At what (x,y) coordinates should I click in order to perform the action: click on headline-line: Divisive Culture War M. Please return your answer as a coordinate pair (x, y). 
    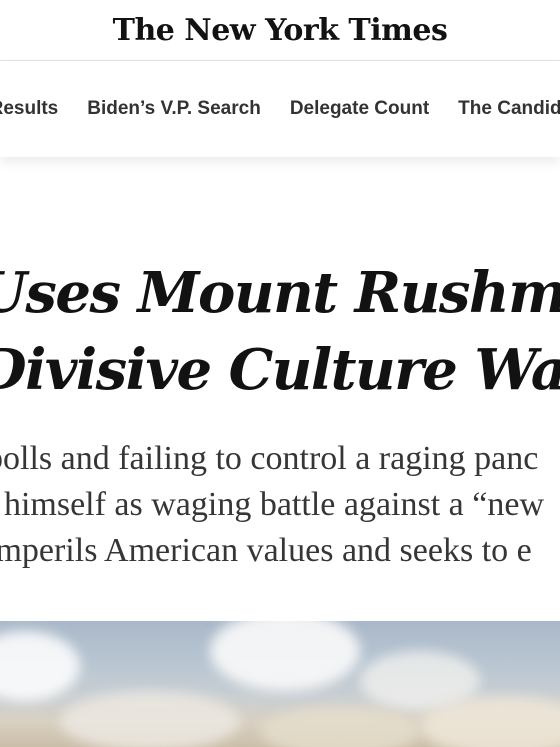
    Looking at the image, I should click on (280, 370).